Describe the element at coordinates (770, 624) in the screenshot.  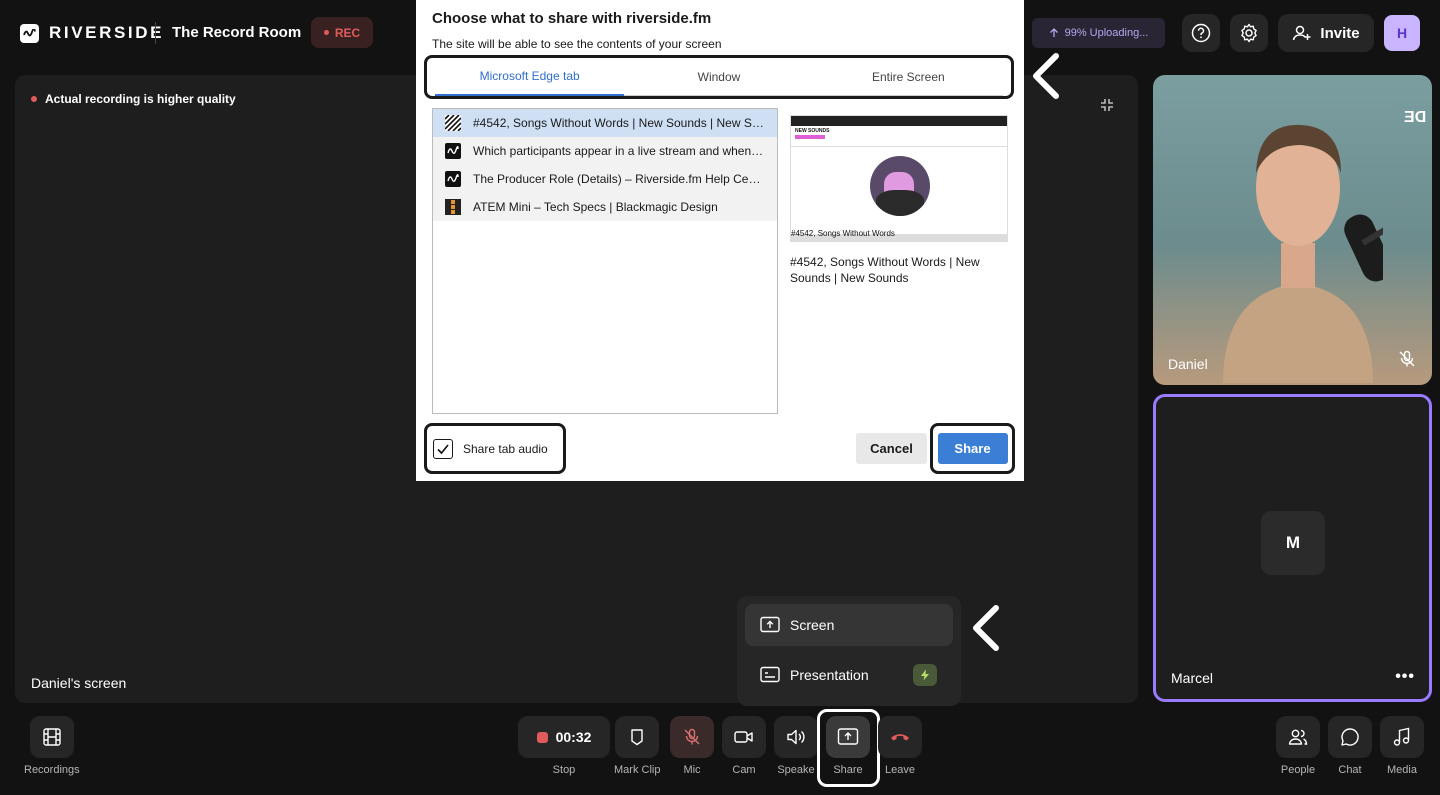
I see `screen-share-icon` at that location.